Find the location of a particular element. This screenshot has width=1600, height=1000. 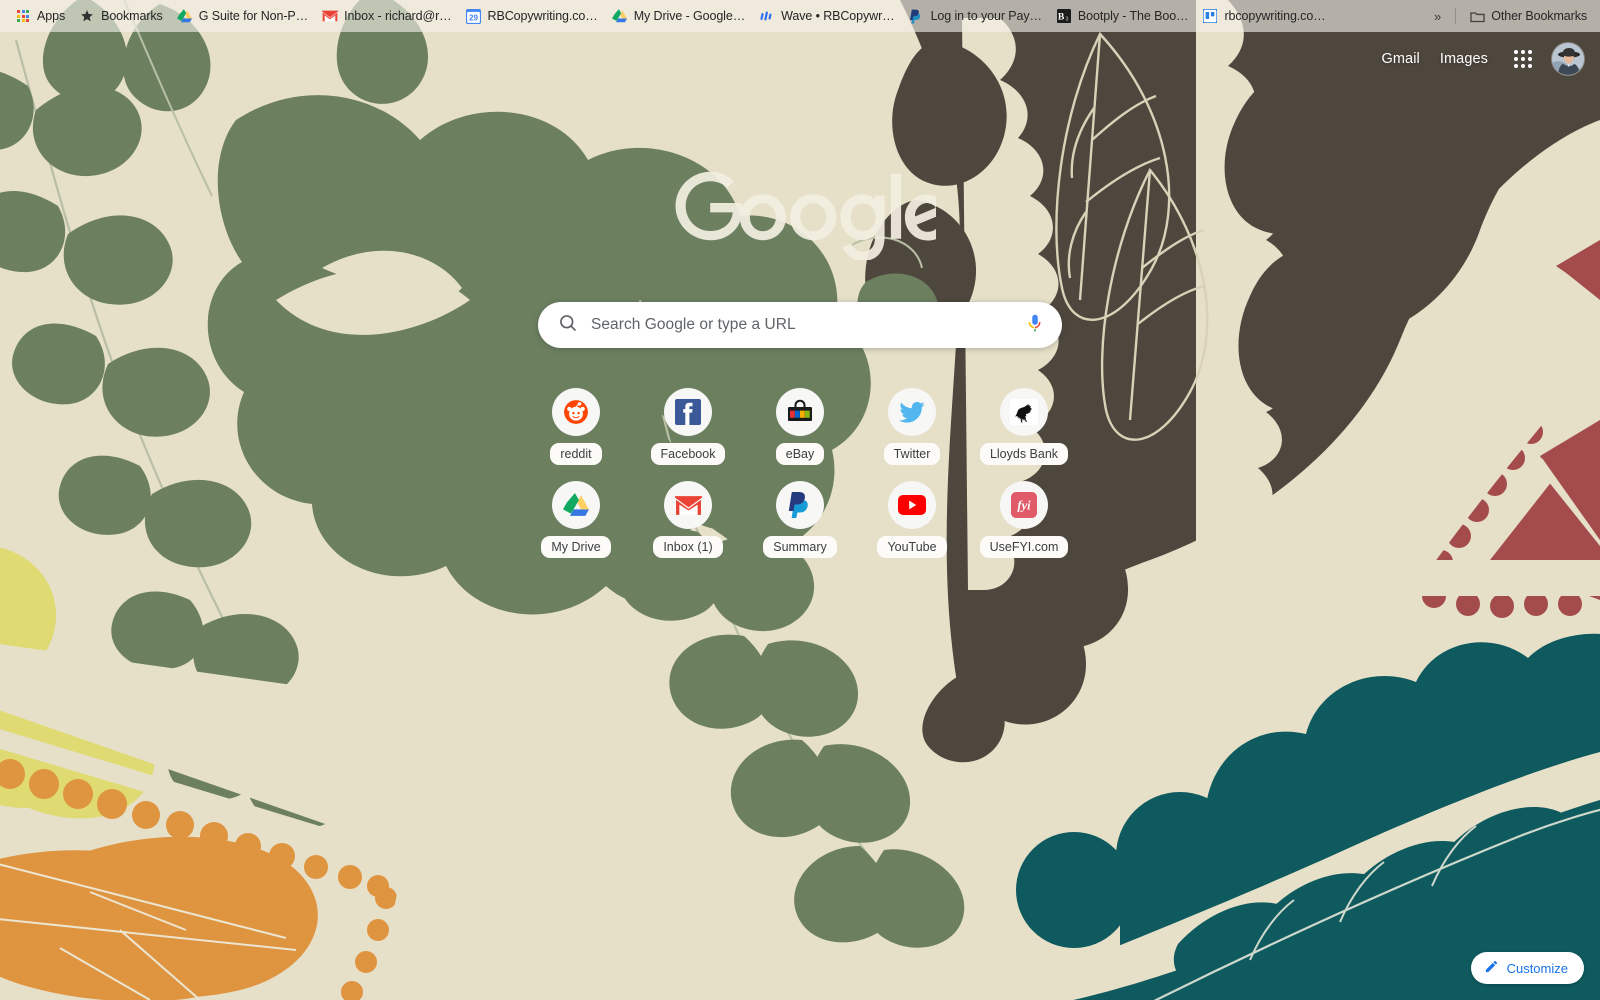

shortcut-tile: Facebook is located at coordinates (688, 426).